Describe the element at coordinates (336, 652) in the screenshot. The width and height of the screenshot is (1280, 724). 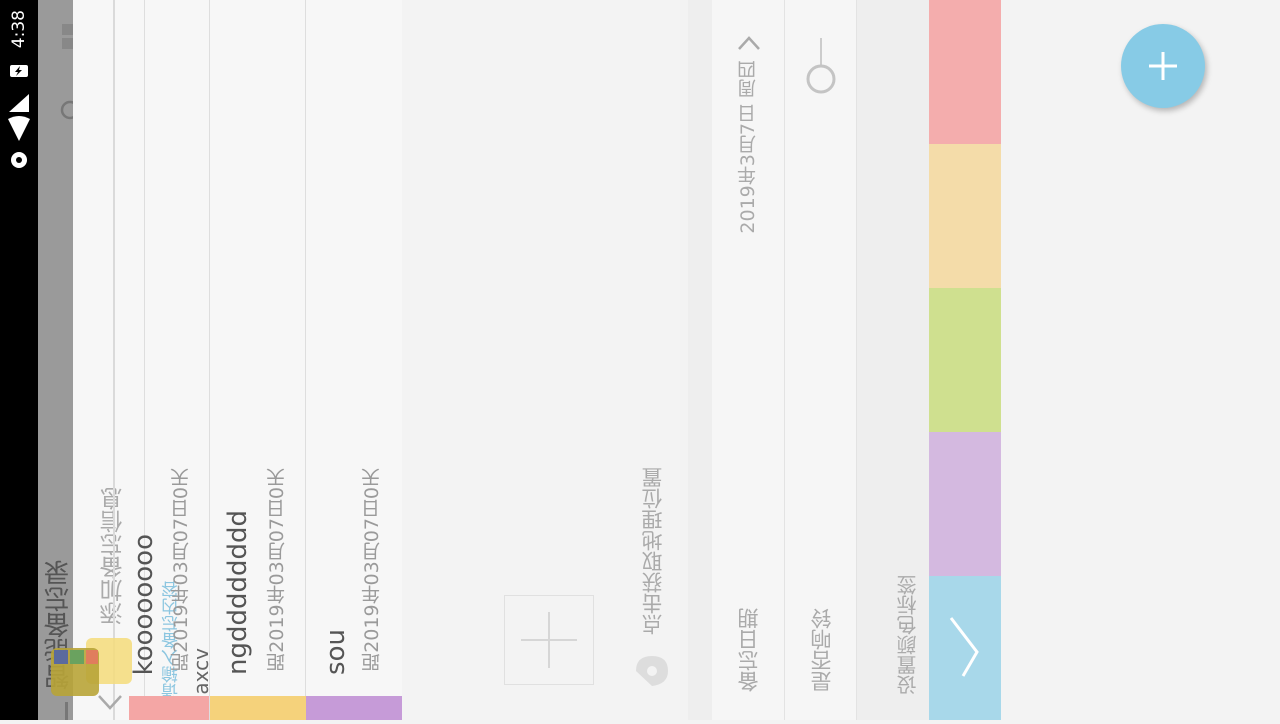
I see `note-title: sou` at that location.